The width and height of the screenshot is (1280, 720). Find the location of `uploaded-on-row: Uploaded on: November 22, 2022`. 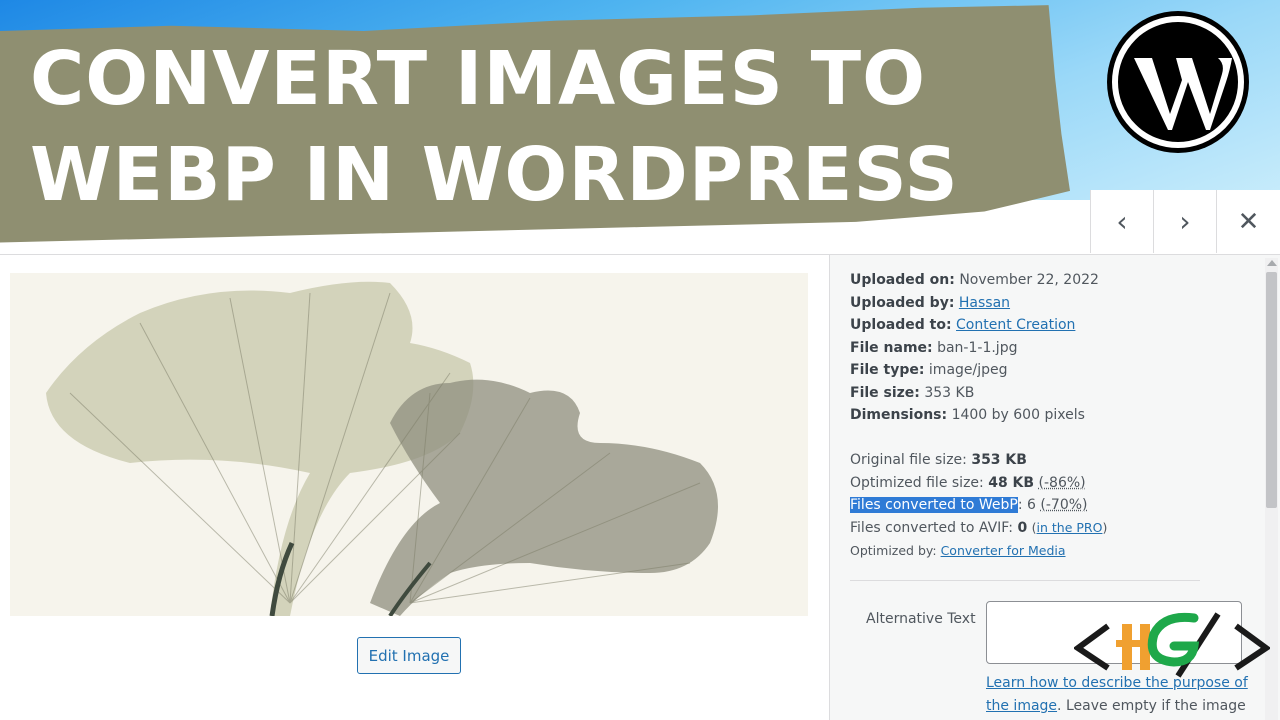

uploaded-on-row: Uploaded on: November 22, 2022 is located at coordinates (974, 280).